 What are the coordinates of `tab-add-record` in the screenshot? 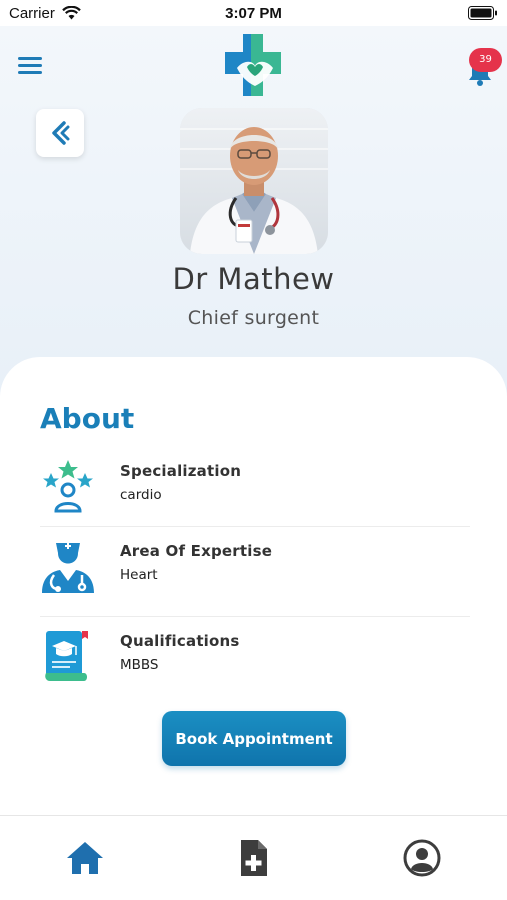 It's located at (253, 858).